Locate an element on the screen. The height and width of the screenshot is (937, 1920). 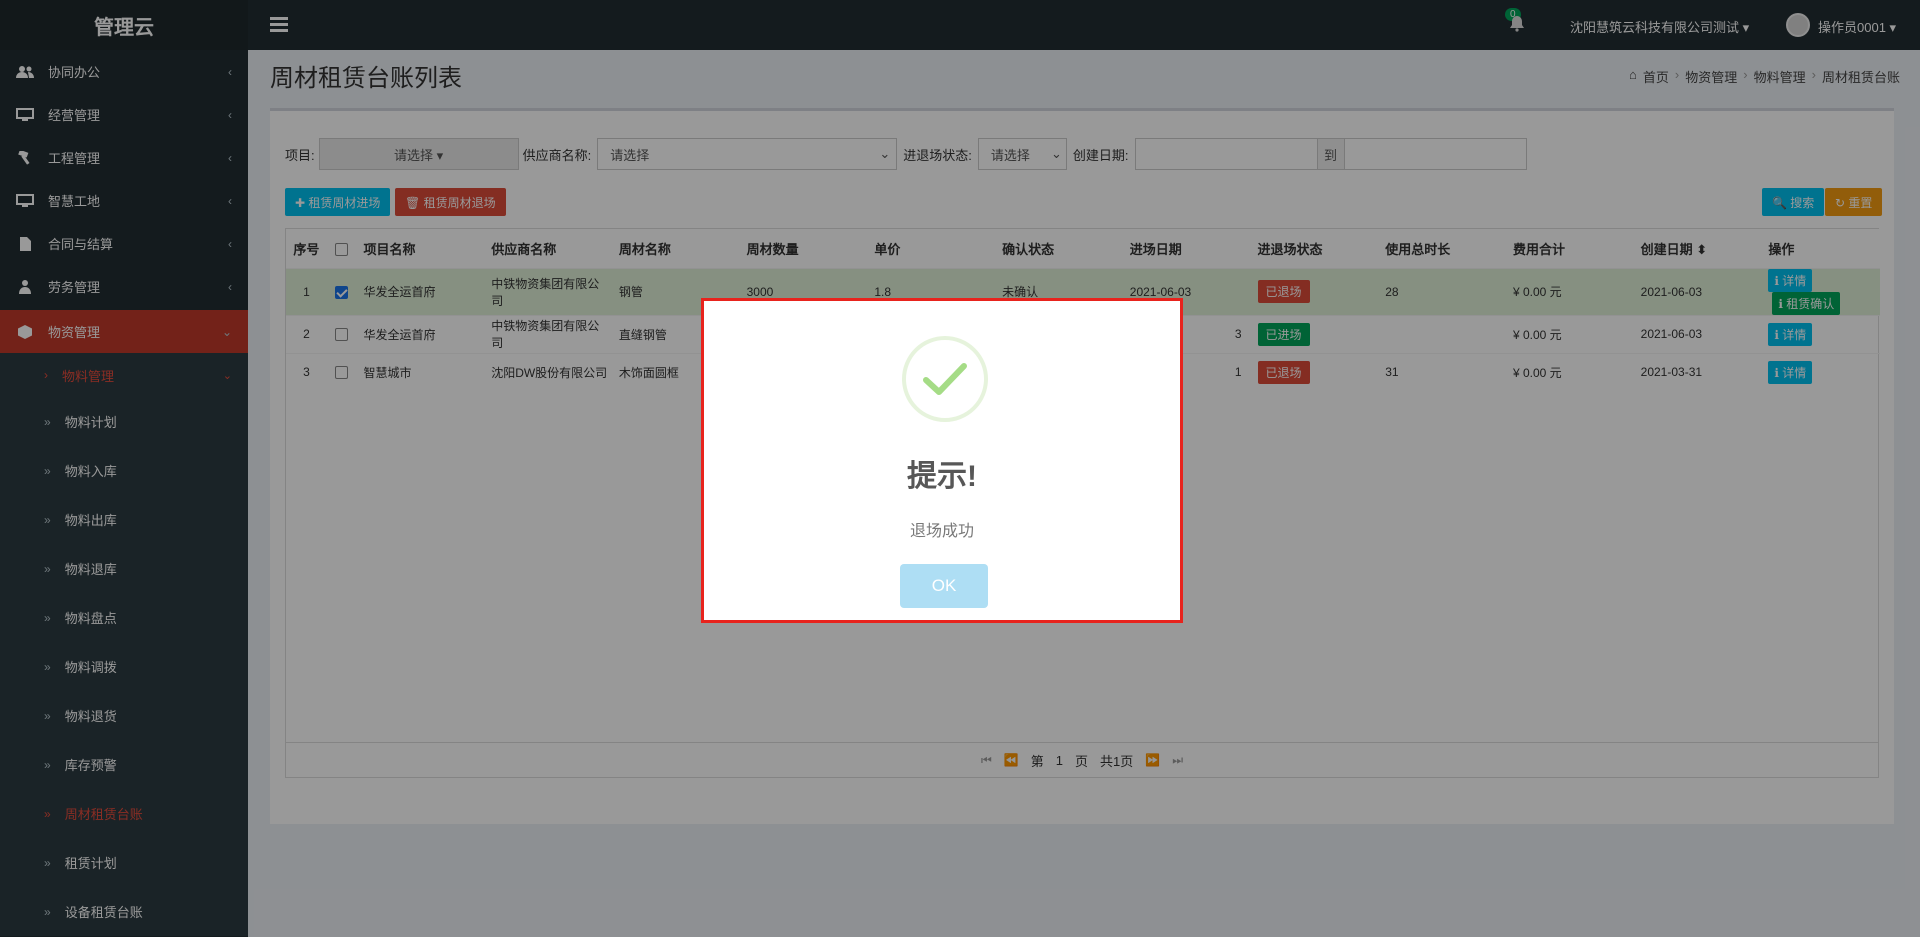
alert-dialog: 提示! 退场成功 OK is located at coordinates (942, 460).